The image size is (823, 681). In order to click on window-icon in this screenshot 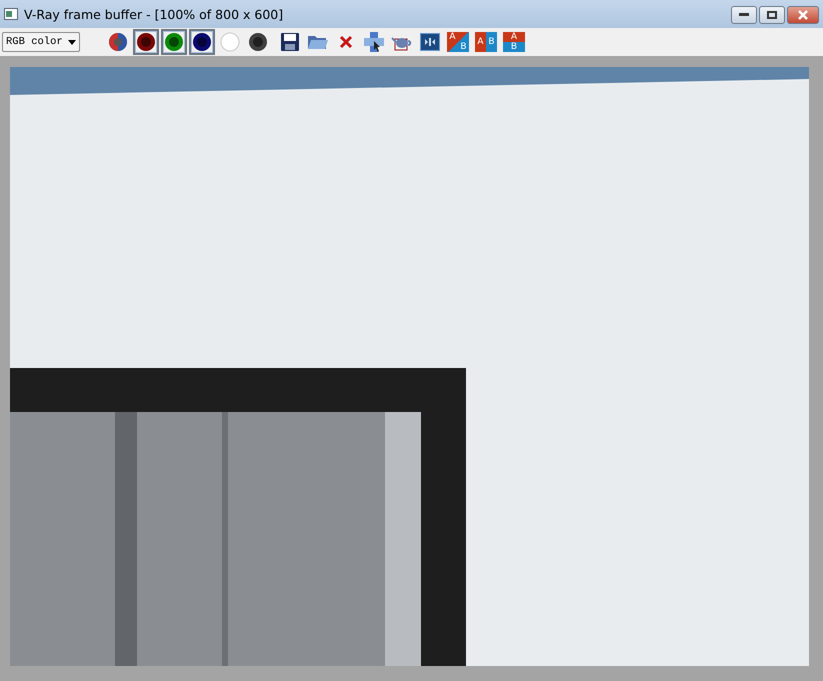, I will do `click(11, 14)`.